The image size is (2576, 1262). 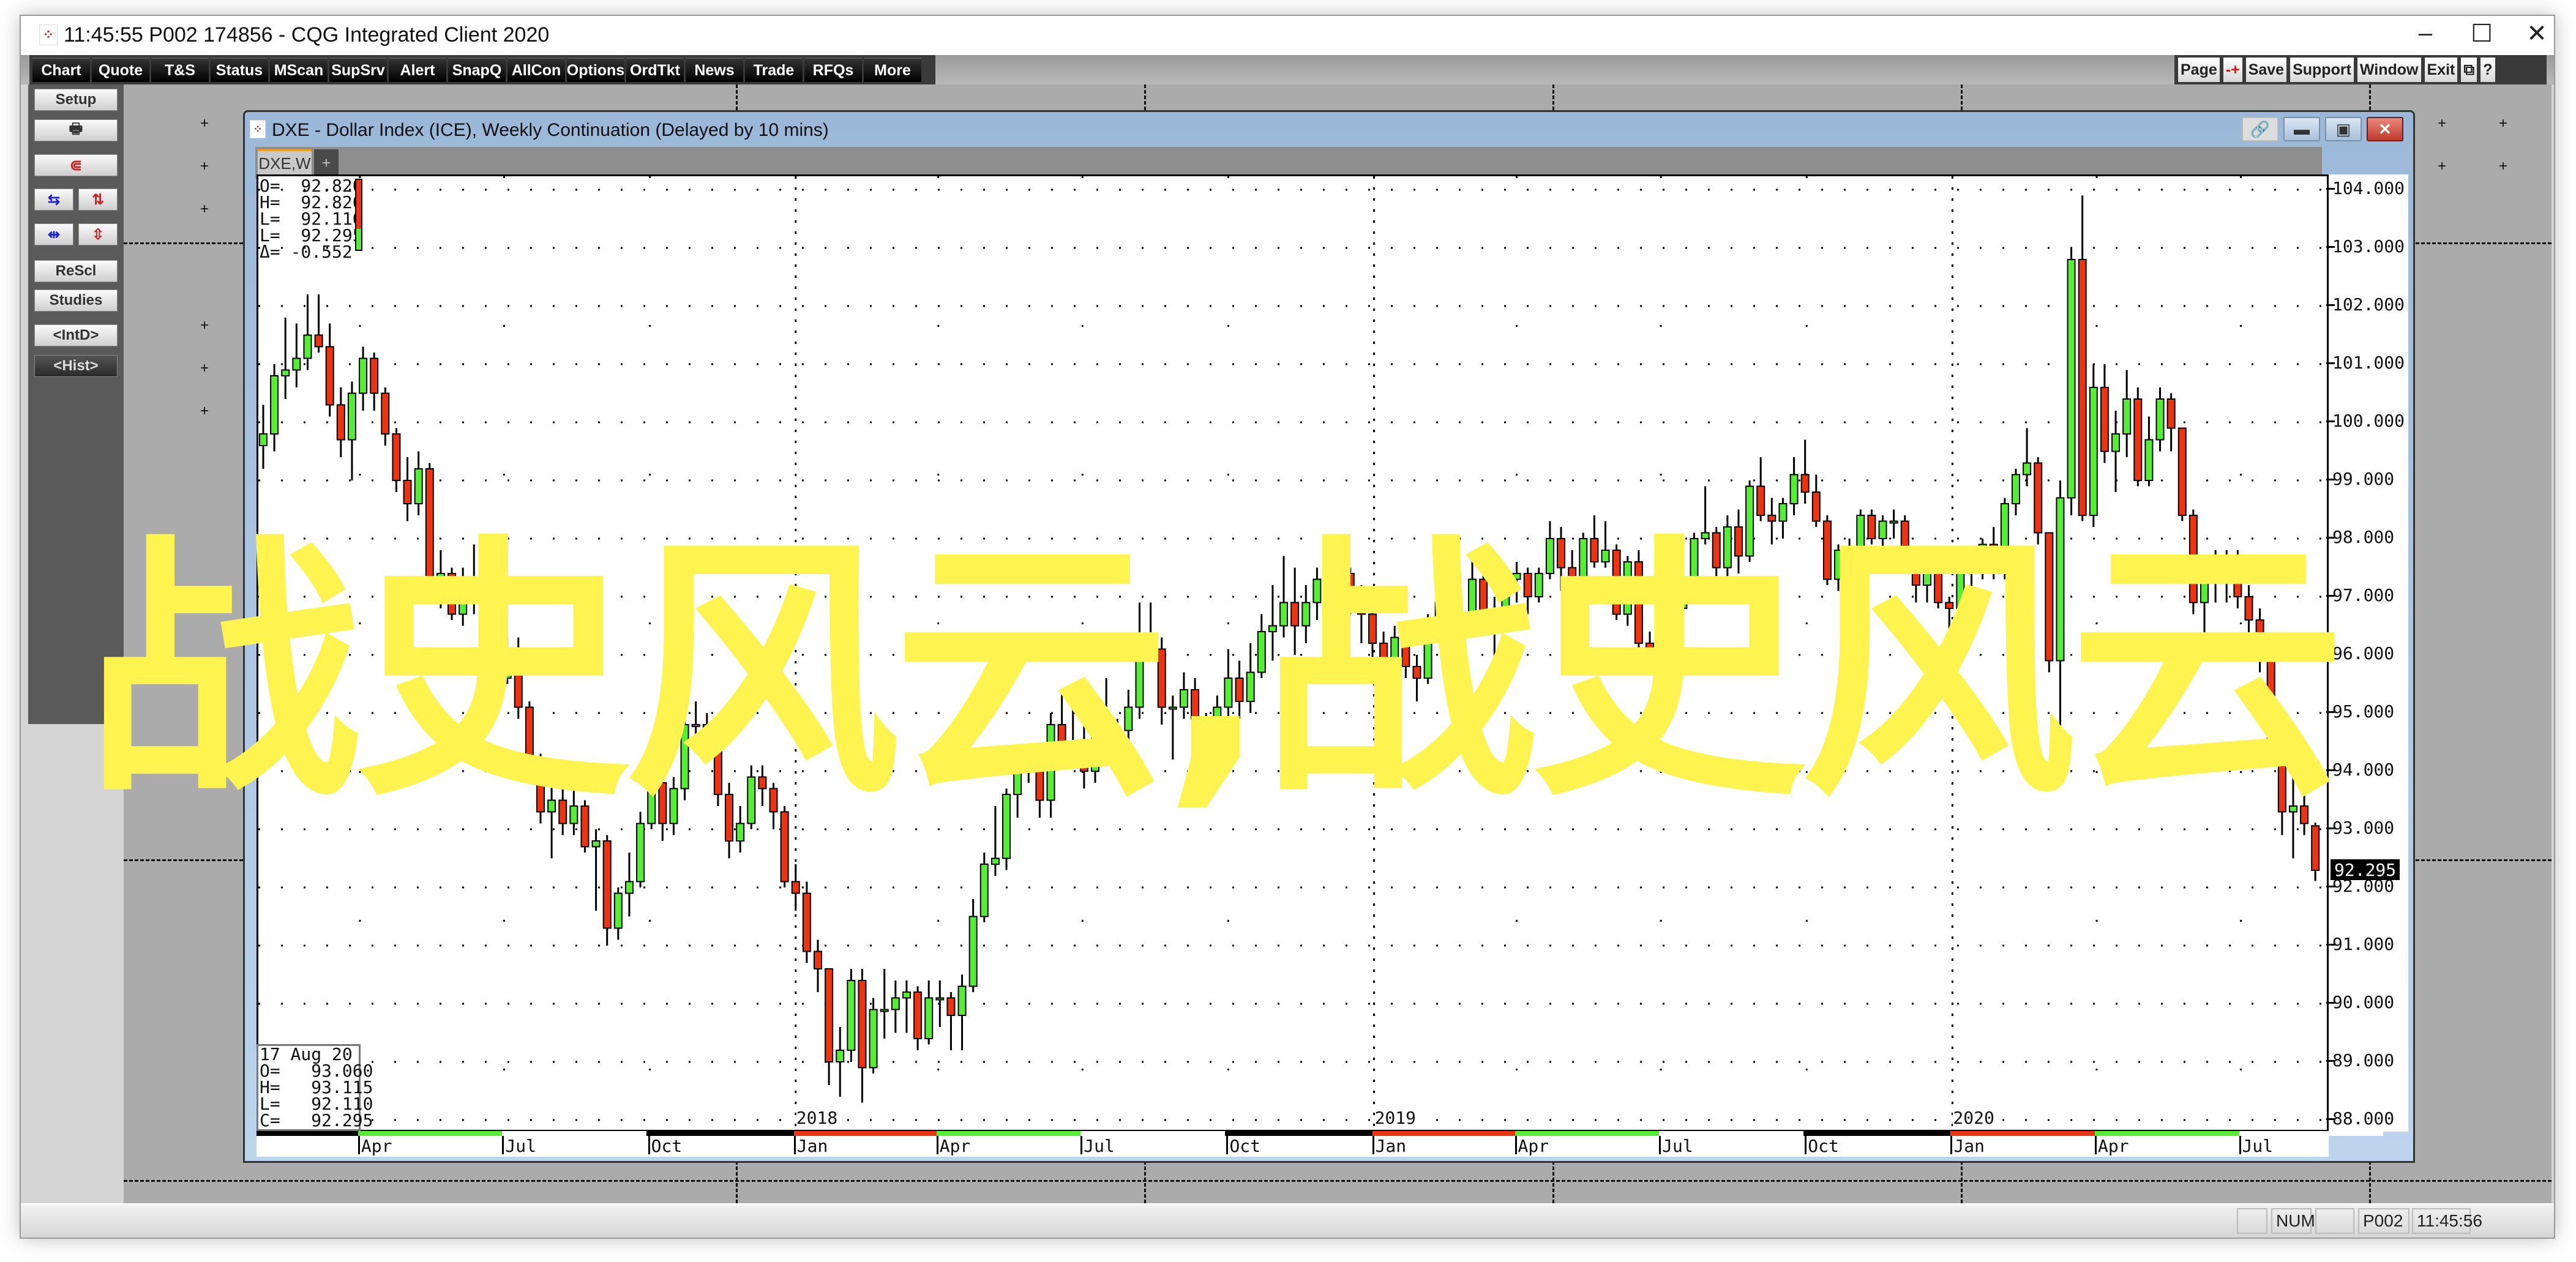 I want to click on price-tick-label: 94.000, so click(x=2363, y=770).